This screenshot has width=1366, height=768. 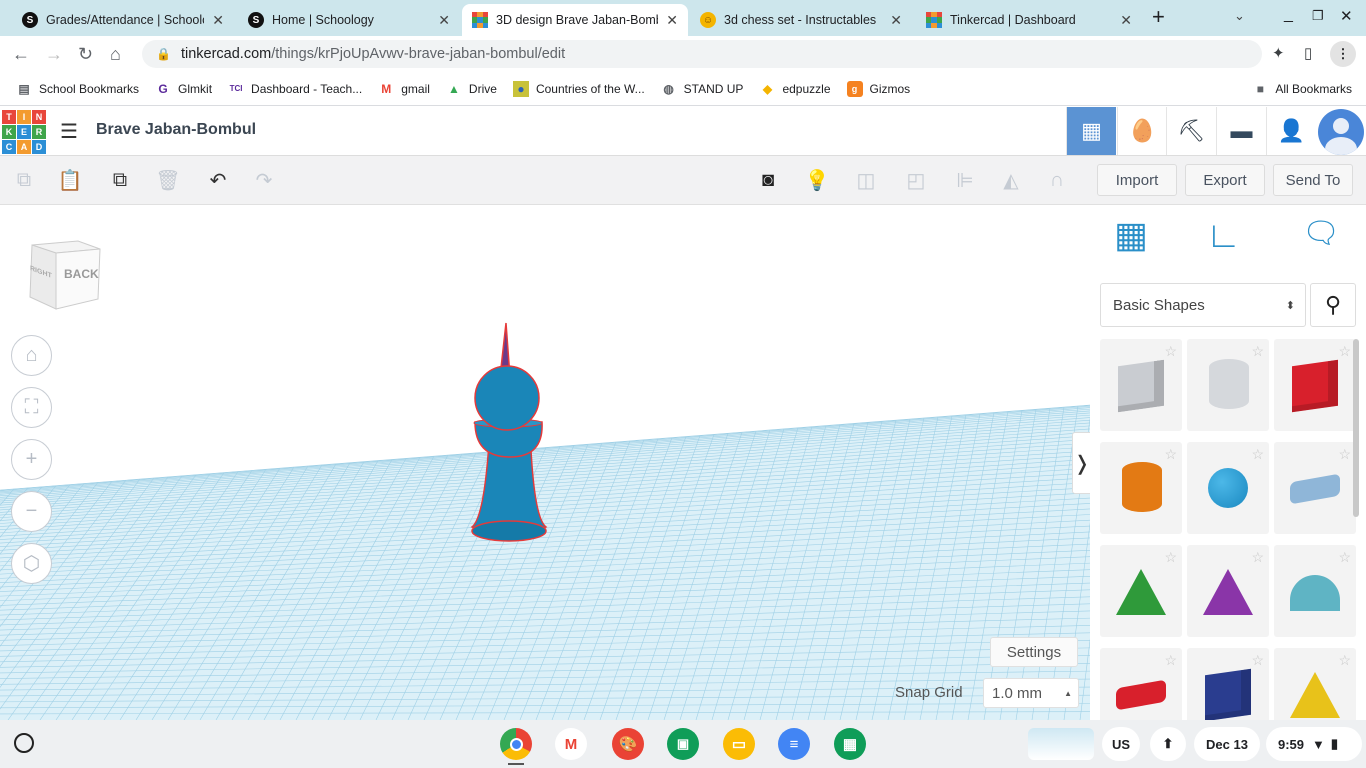 I want to click on bookmark-edpuzzle: ◆ edpuzzle, so click(x=795, y=89).